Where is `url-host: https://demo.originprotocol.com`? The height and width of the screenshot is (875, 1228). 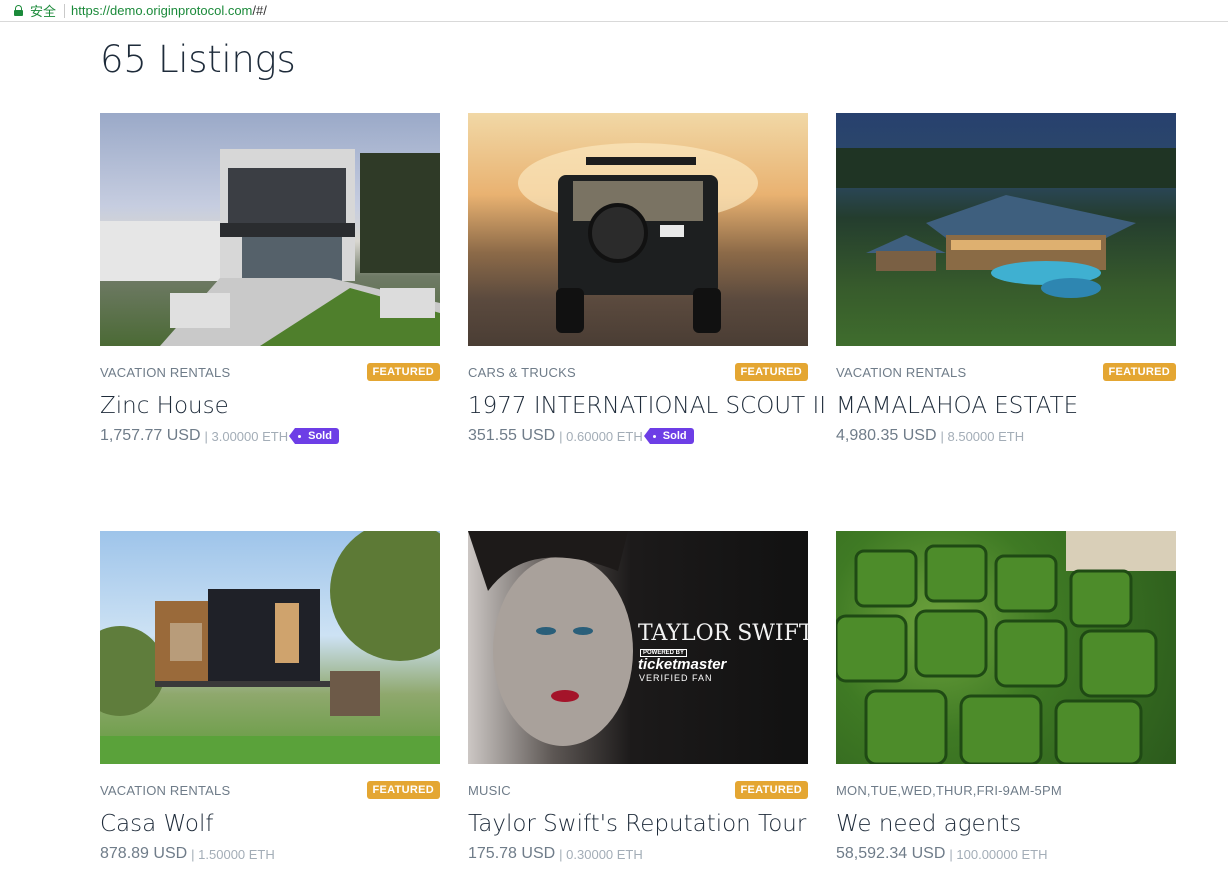
url-host: https://demo.originprotocol.com is located at coordinates (162, 10).